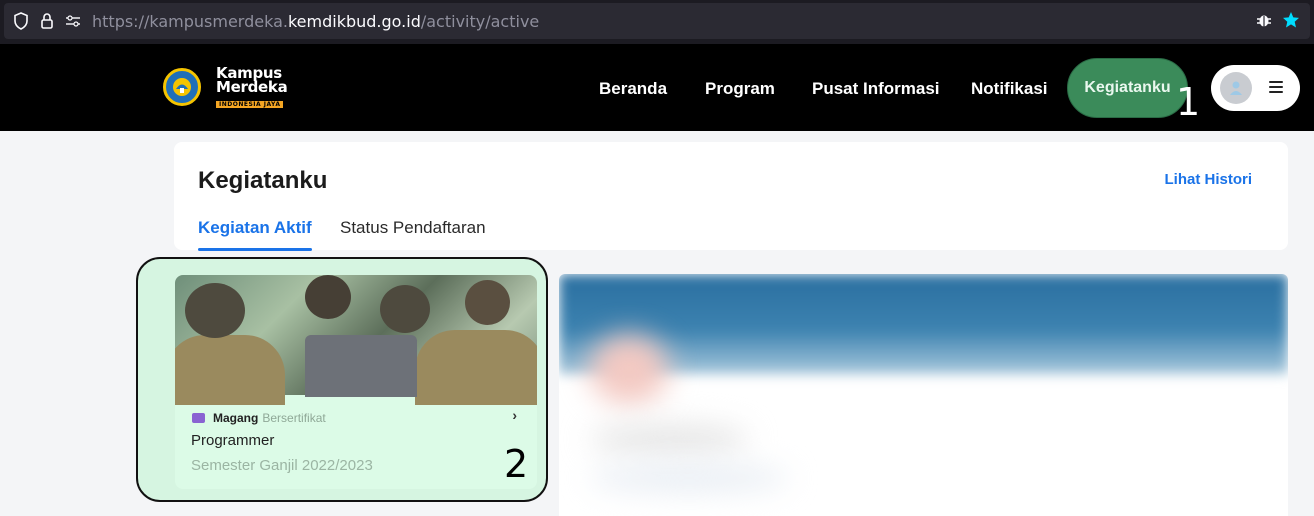  I want to click on annotation-label: 2, so click(516, 464).